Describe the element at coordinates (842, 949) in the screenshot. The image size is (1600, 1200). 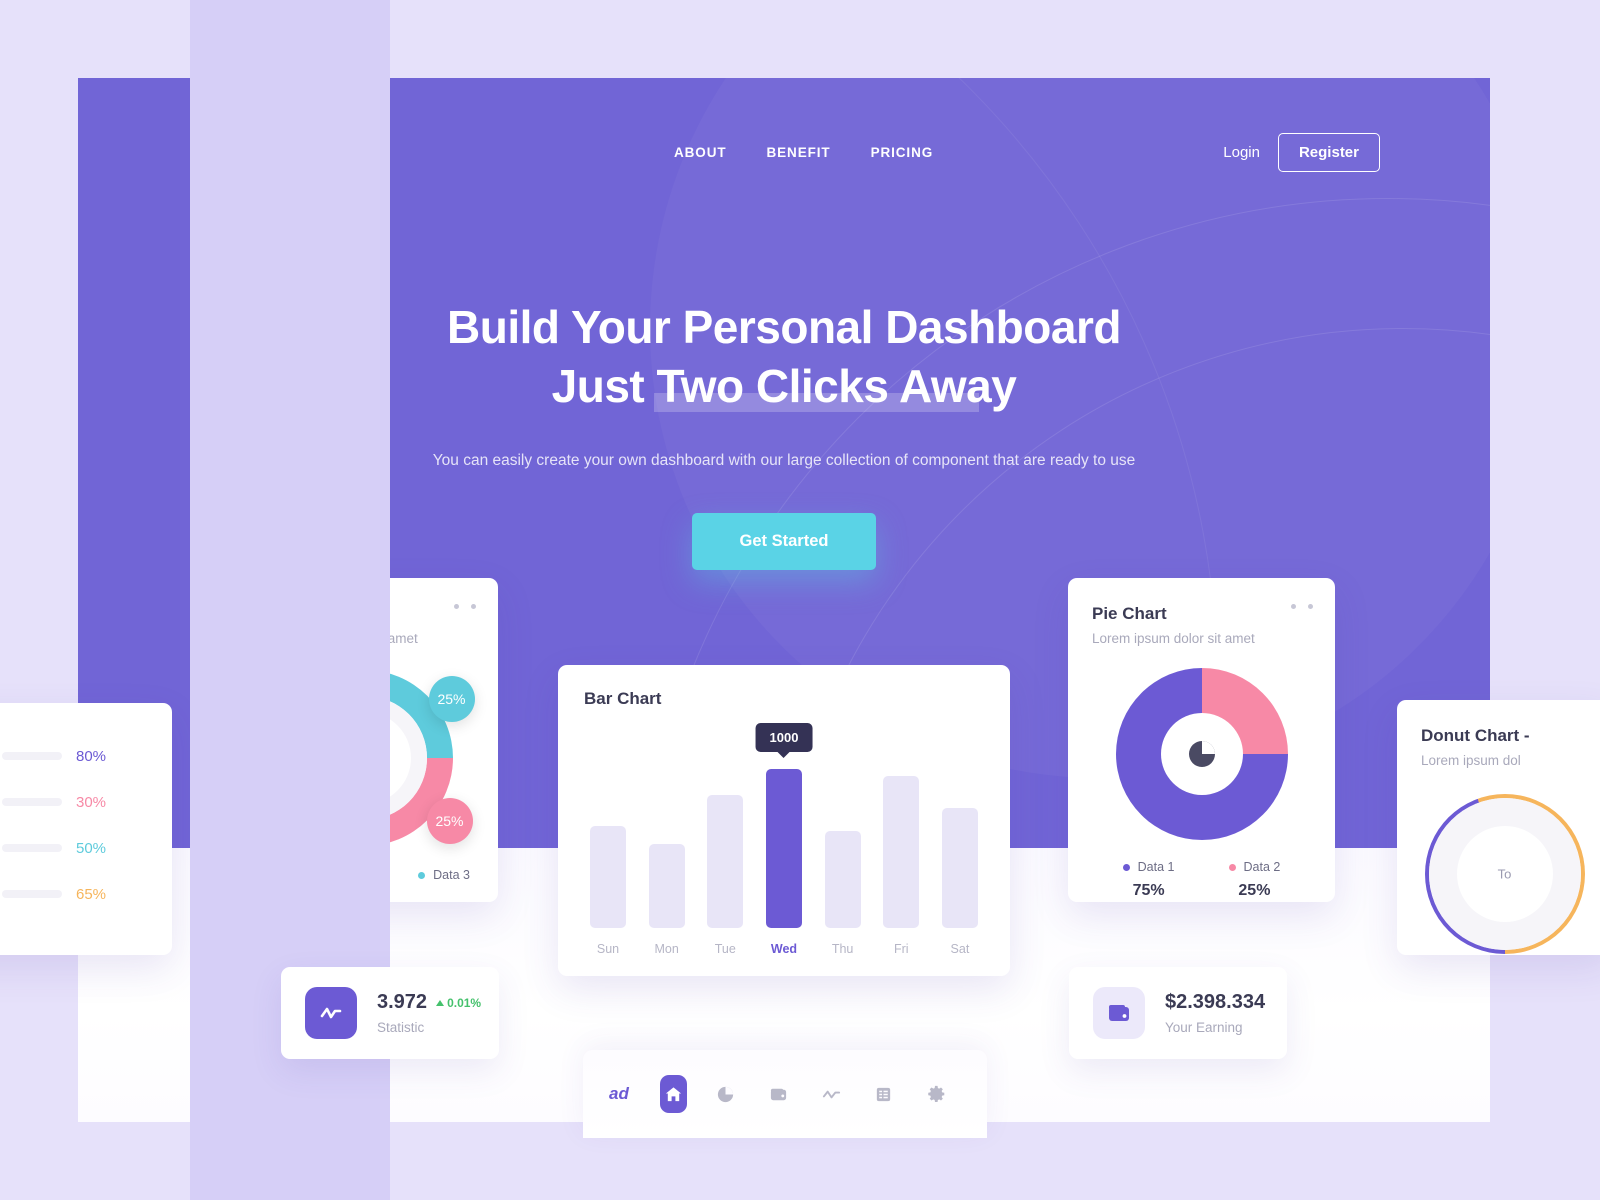
I see `bar-label-thu: Thu` at that location.